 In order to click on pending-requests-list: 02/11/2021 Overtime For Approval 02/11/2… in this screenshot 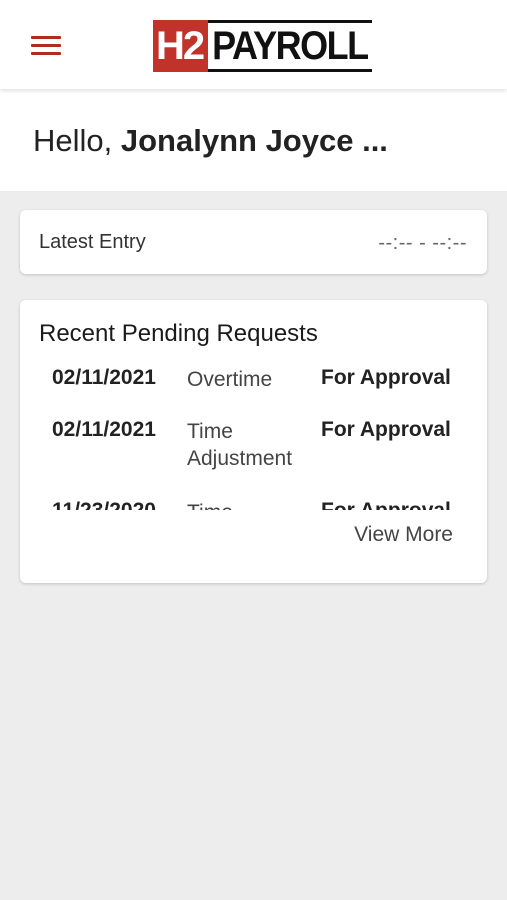, I will do `click(253, 438)`.